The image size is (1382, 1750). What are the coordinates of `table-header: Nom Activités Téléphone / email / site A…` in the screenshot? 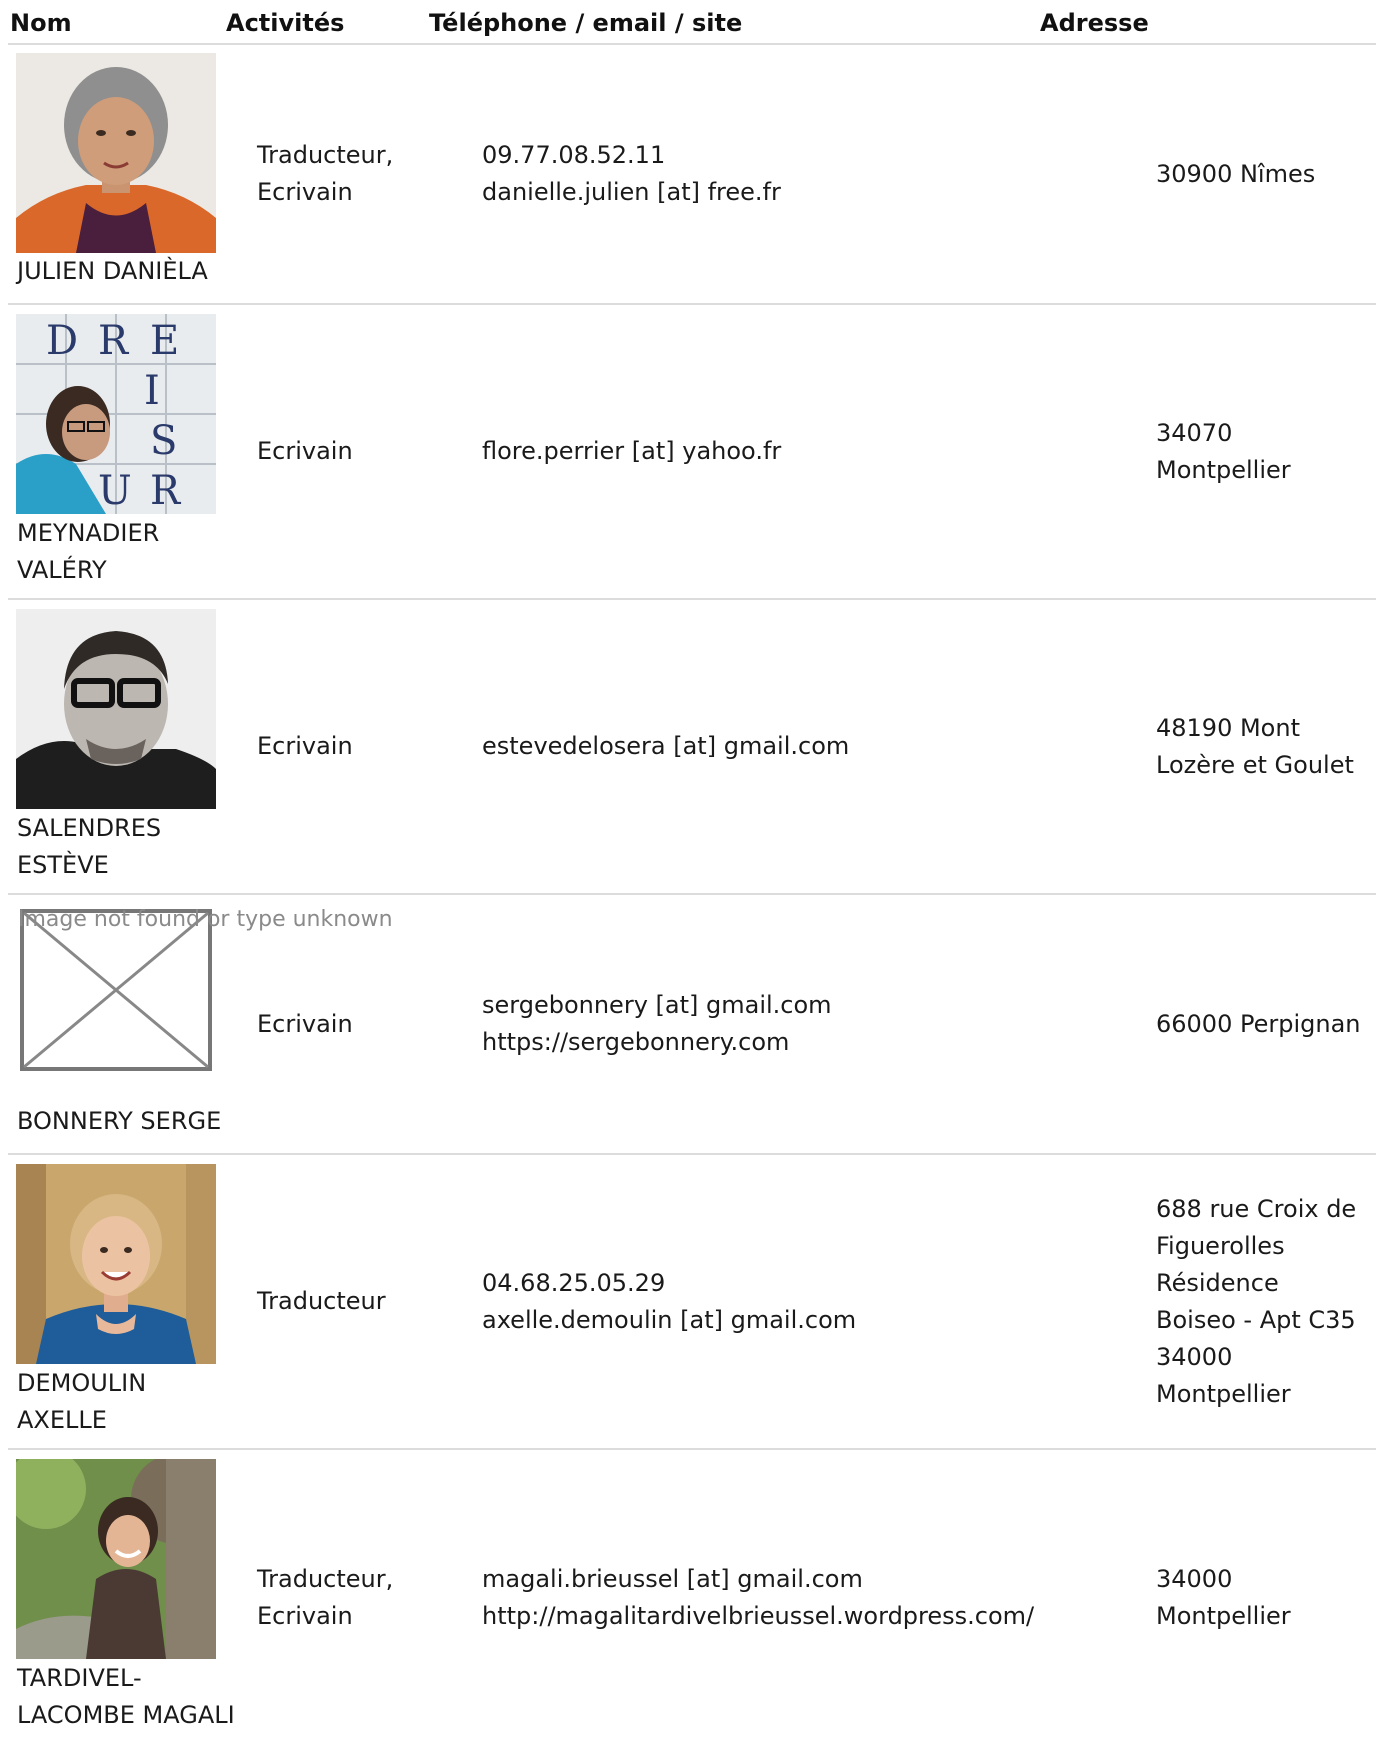 It's located at (692, 22).